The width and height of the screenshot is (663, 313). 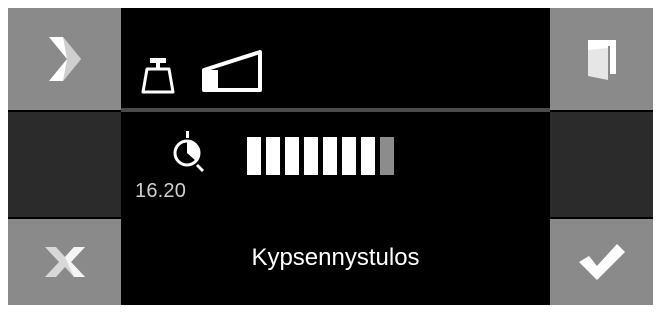 What do you see at coordinates (387, 156) in the screenshot?
I see `progress-segment-partial` at bounding box center [387, 156].